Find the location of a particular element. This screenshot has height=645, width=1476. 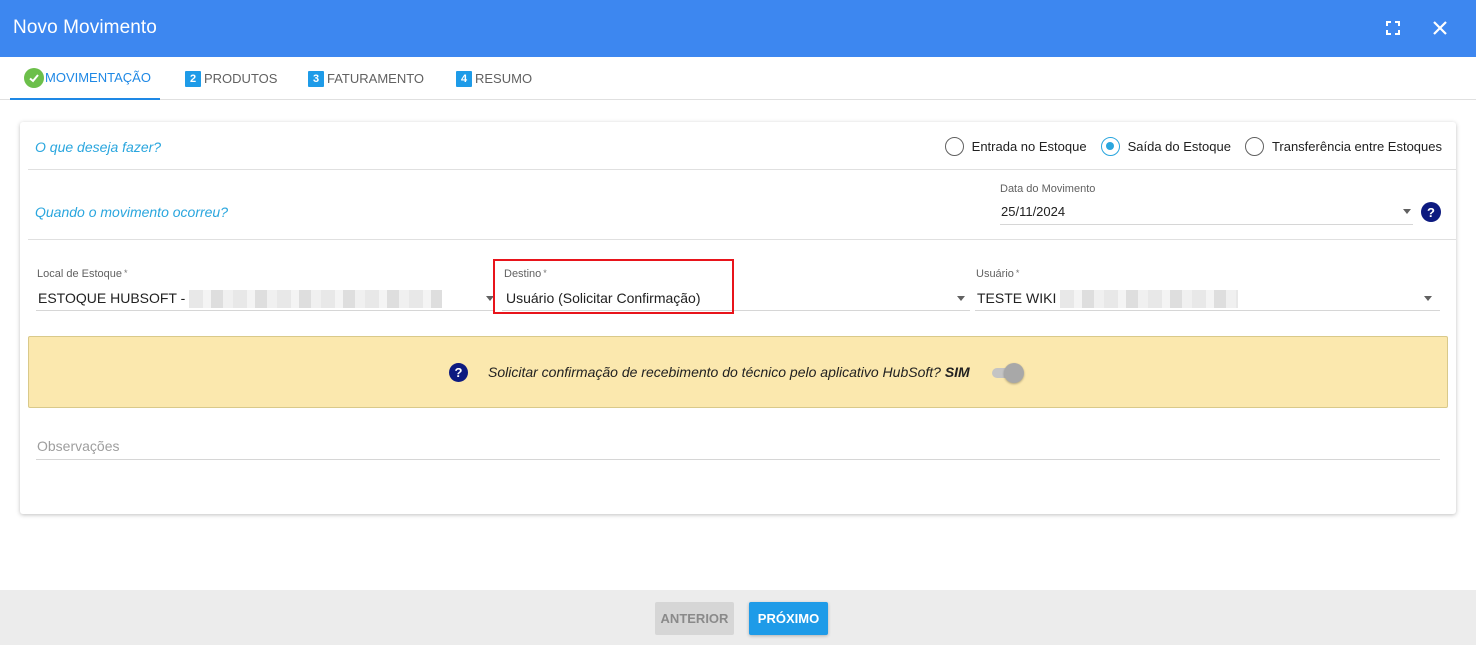

usuario-select: TESTE WIKI is located at coordinates (1108, 299).